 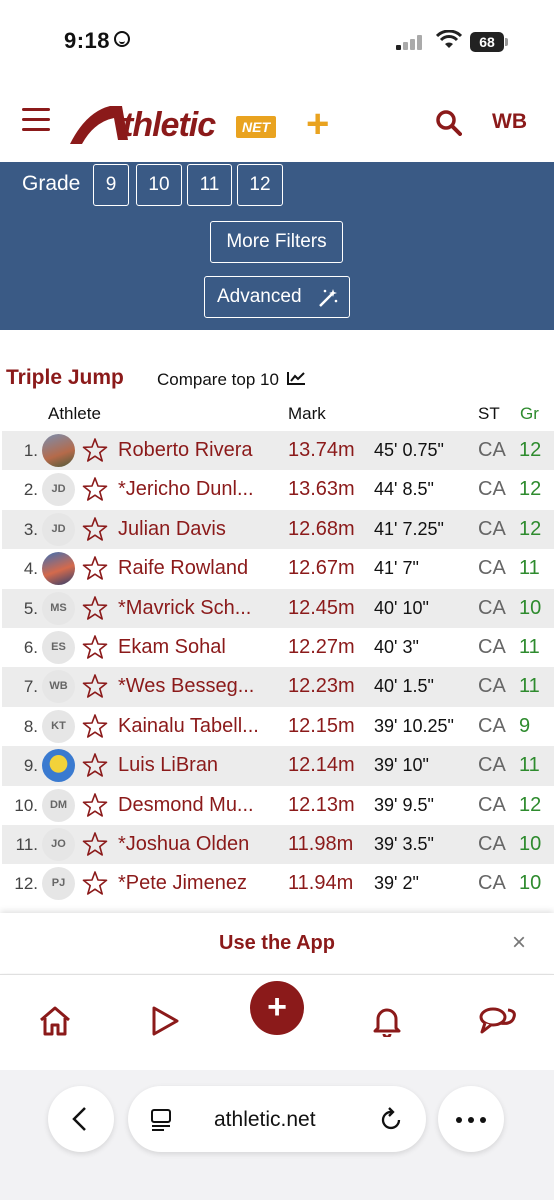 I want to click on mark-link: 13.74m, so click(x=321, y=450).